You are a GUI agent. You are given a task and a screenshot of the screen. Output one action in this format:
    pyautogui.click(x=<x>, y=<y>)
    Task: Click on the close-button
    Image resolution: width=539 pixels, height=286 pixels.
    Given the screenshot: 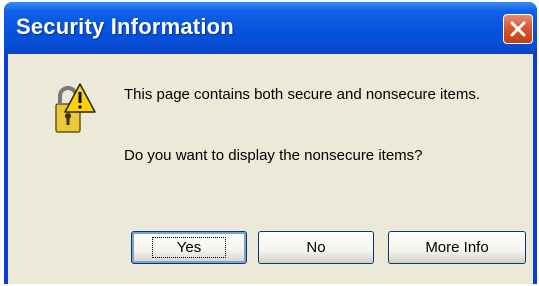 What is the action you would take?
    pyautogui.click(x=518, y=29)
    